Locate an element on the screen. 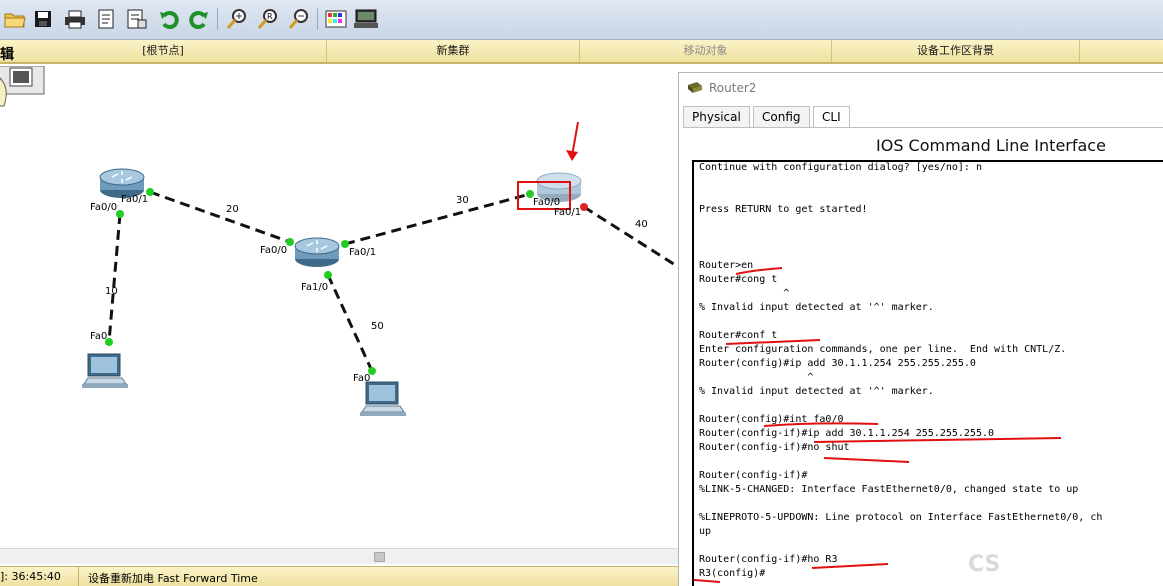  link-label-40: 40 is located at coordinates (641, 224).